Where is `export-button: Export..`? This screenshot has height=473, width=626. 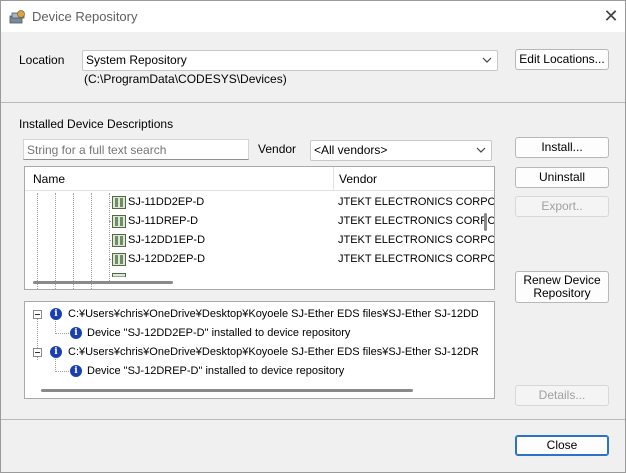
export-button: Export.. is located at coordinates (562, 206).